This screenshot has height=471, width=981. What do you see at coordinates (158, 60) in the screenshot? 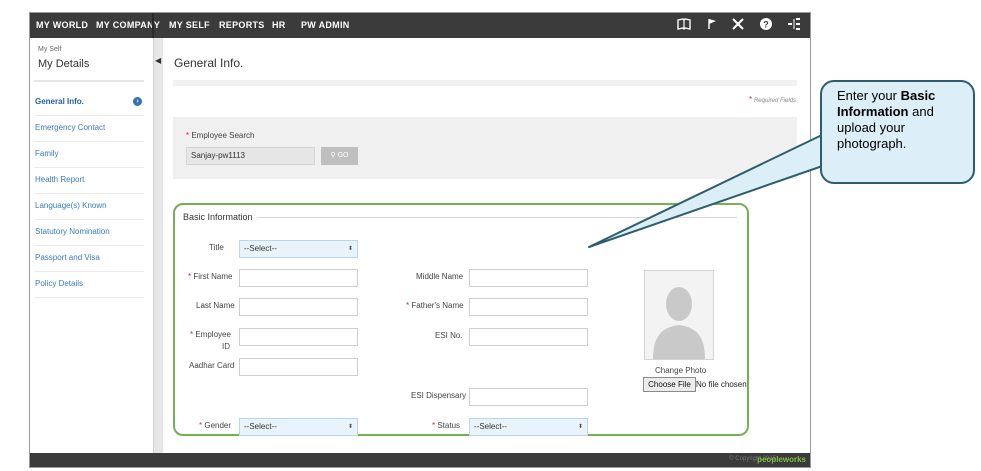
I see `chevron-left-icon: ◀` at bounding box center [158, 60].